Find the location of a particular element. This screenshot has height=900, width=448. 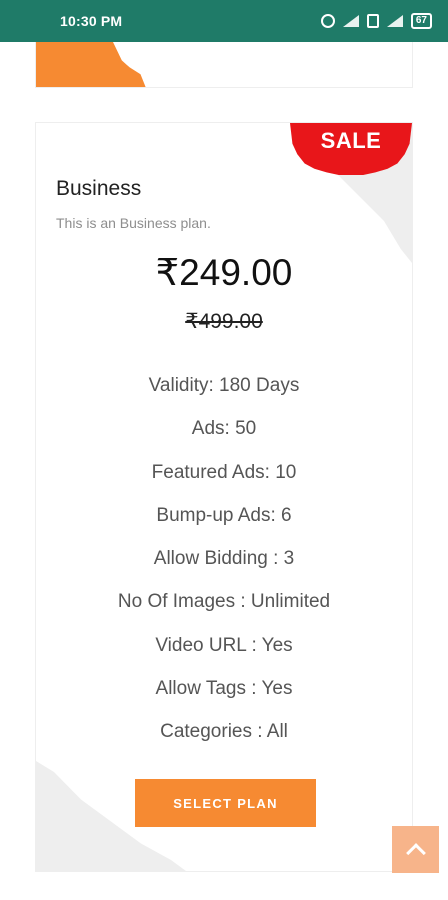

status-time: 10:30 PM is located at coordinates (91, 21).